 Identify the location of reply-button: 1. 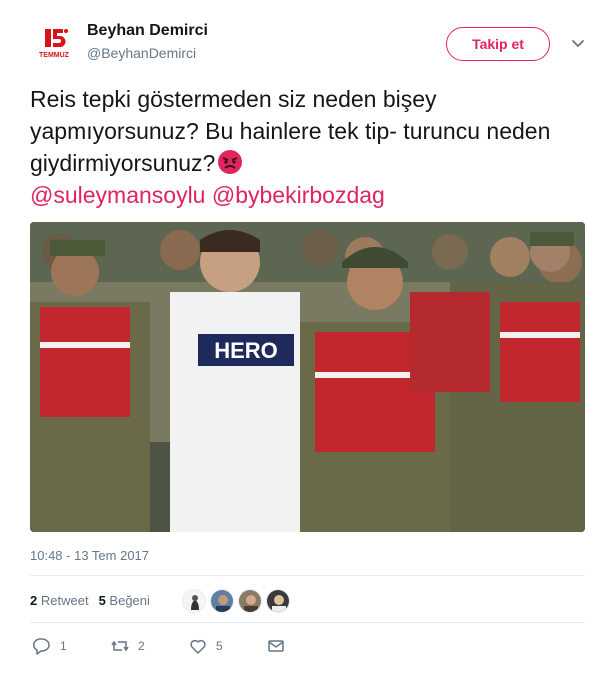
(49, 646).